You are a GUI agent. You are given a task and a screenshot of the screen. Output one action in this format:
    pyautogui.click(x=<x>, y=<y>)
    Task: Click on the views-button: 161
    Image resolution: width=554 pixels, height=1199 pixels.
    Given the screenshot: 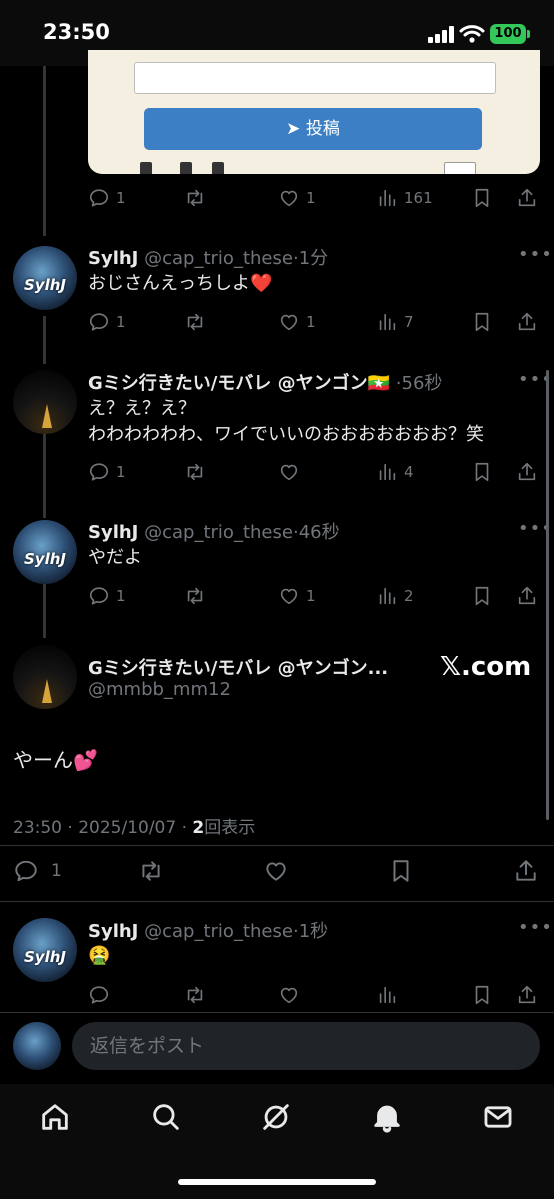 What is the action you would take?
    pyautogui.click(x=404, y=198)
    